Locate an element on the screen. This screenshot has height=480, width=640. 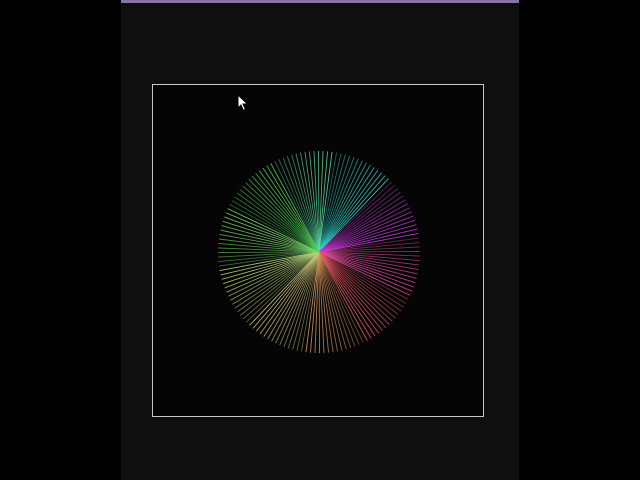
mouse-pointer-icon is located at coordinates (243, 102).